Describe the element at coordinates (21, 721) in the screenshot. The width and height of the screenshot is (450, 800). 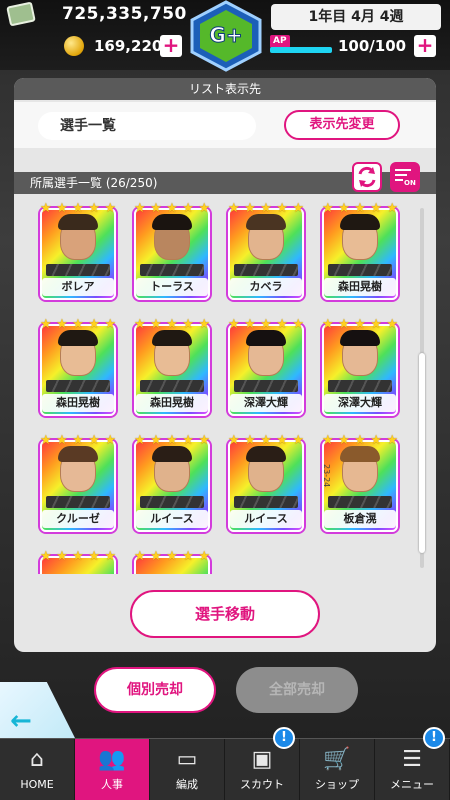
I see `back-arrow-icon: ←` at that location.